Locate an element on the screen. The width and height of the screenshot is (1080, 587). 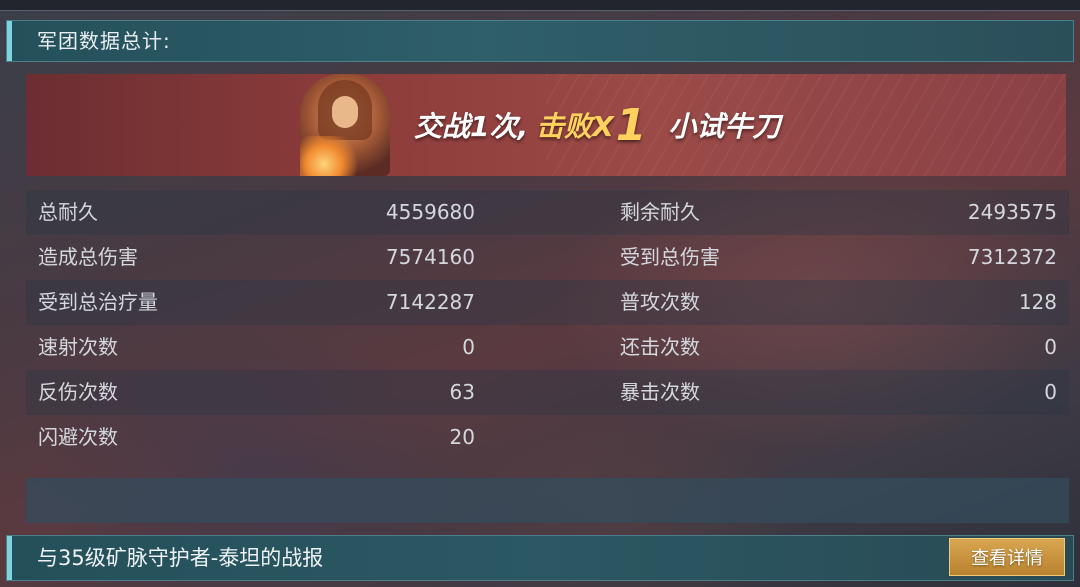
stat-label: 受到总伤害 is located at coordinates (670, 257).